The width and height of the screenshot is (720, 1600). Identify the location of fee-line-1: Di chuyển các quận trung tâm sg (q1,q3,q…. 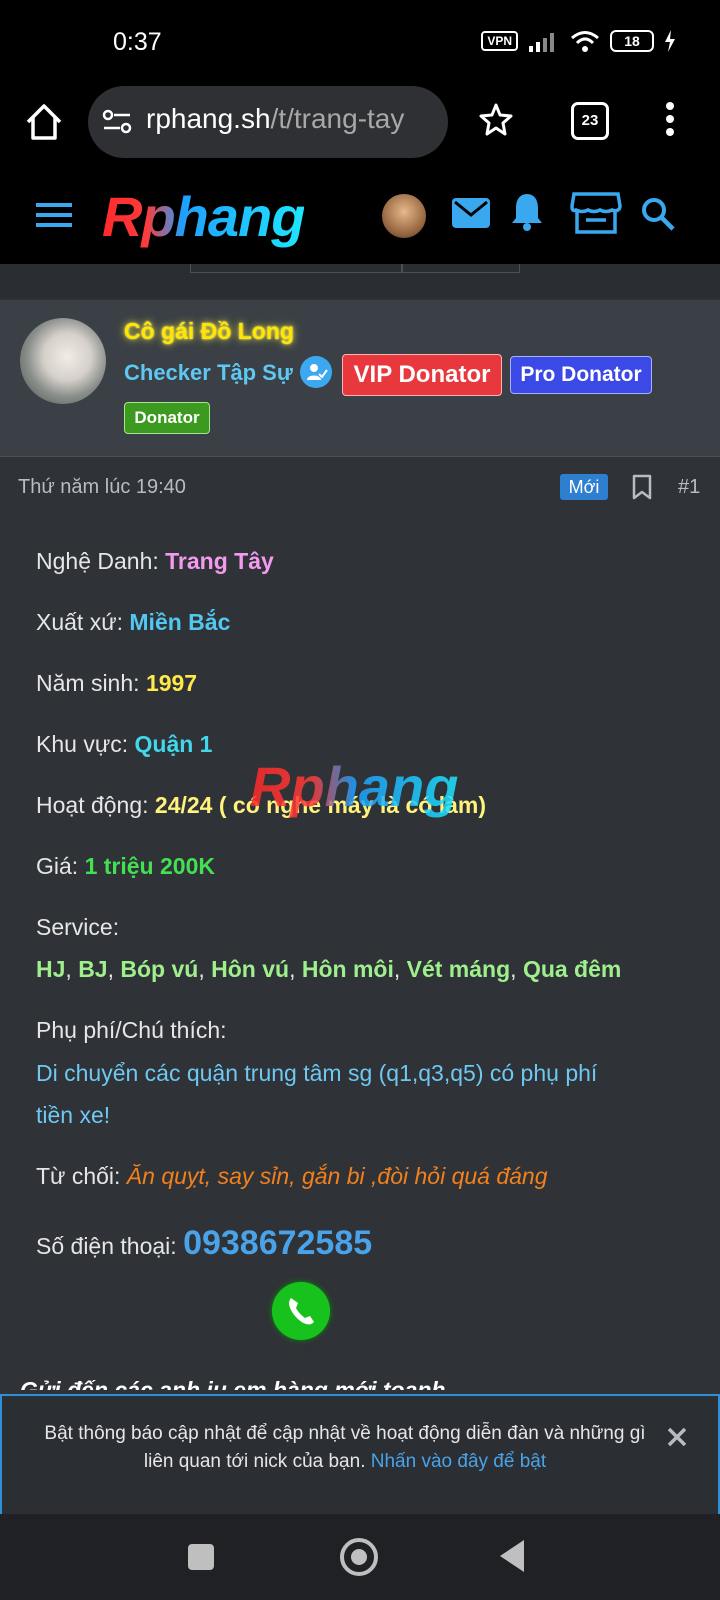
(317, 1073).